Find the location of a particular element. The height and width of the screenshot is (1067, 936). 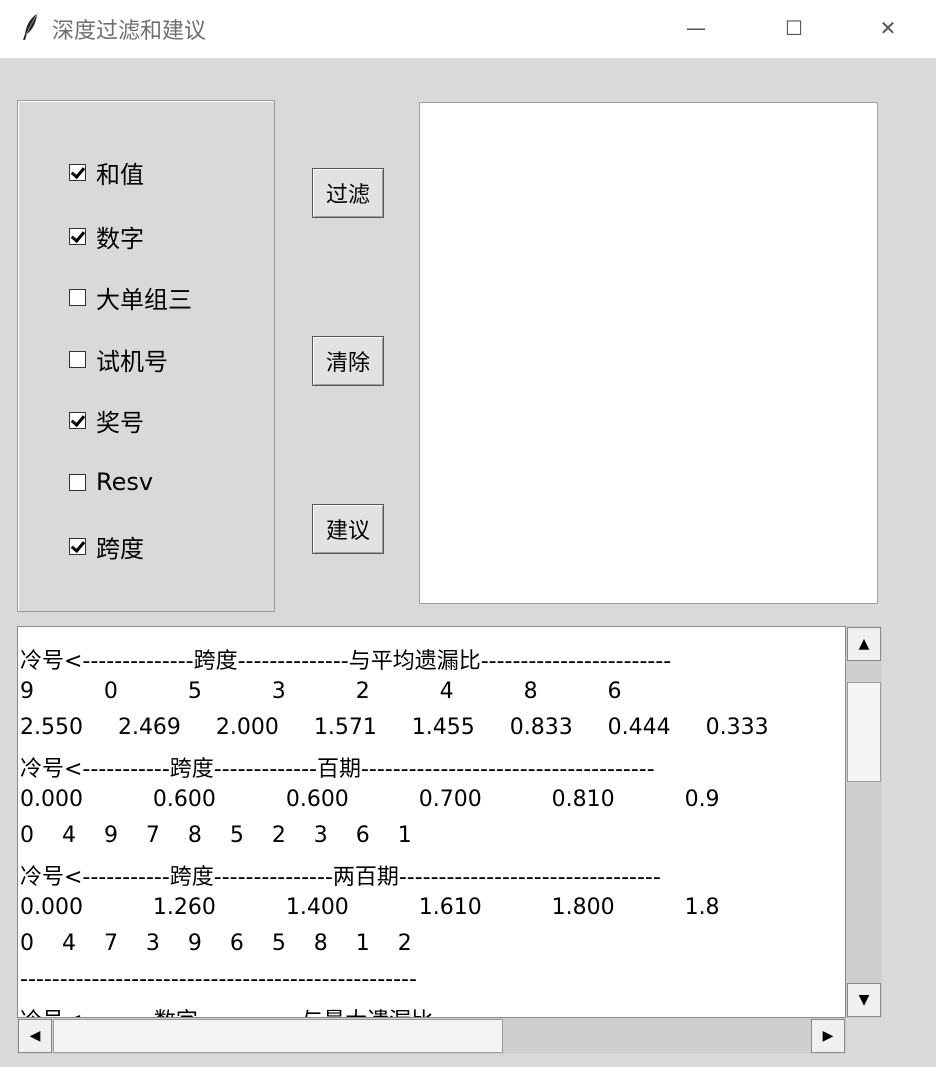

checkbox-digits-label: 数字 is located at coordinates (120, 239).